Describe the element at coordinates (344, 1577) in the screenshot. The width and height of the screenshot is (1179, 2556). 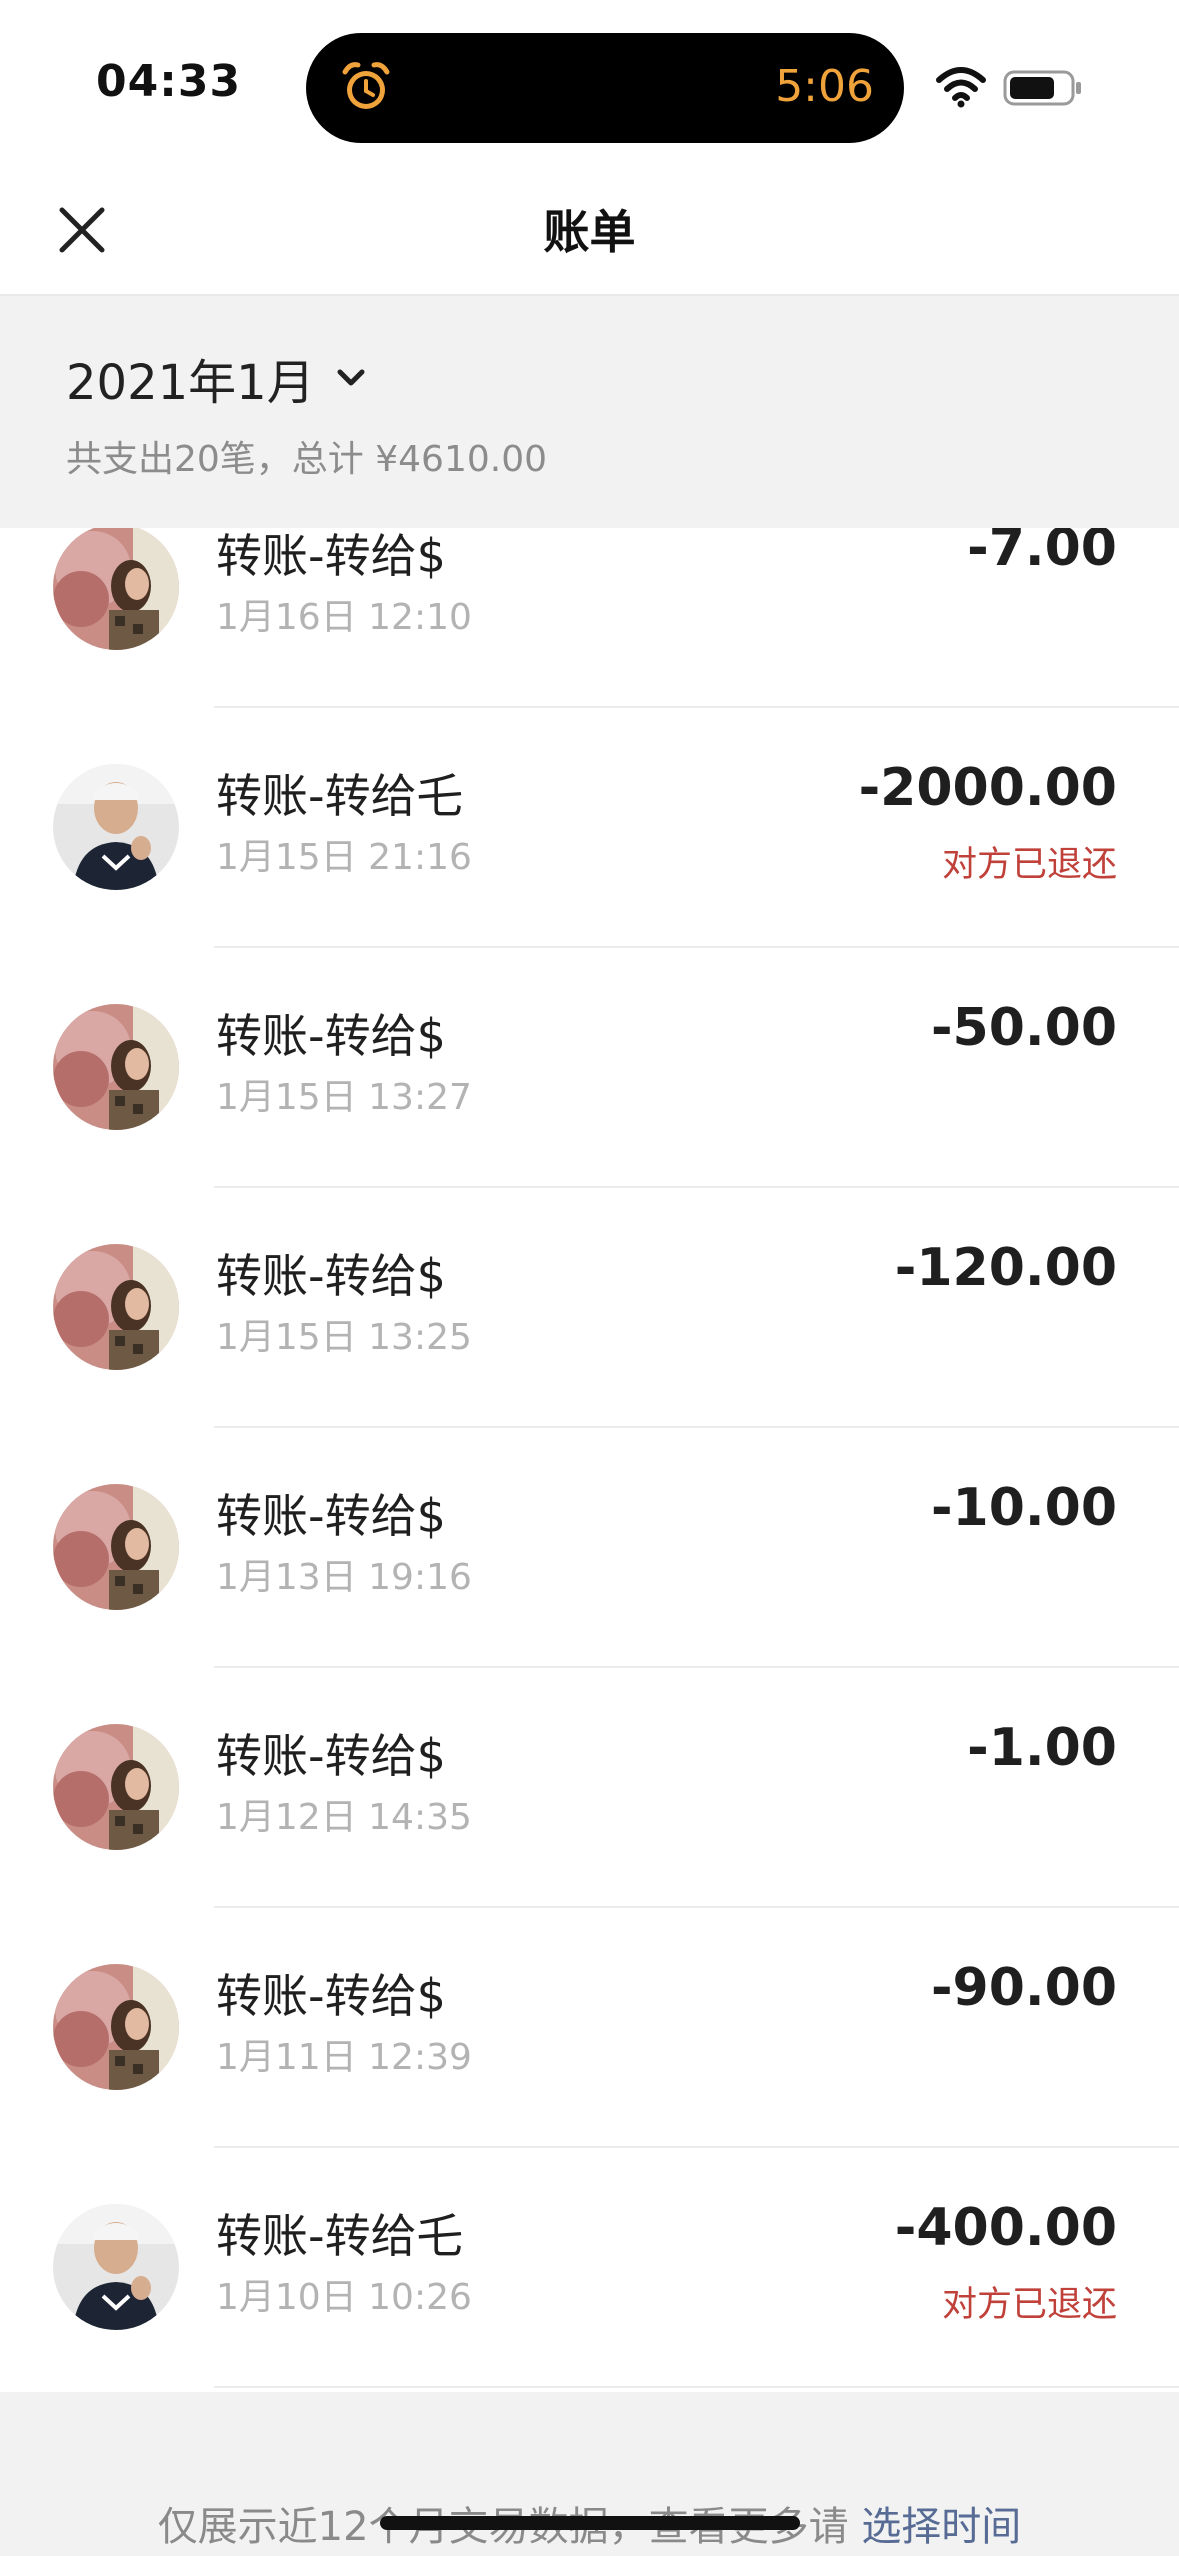
I see `transaction-time: 1月13日 19:16` at that location.